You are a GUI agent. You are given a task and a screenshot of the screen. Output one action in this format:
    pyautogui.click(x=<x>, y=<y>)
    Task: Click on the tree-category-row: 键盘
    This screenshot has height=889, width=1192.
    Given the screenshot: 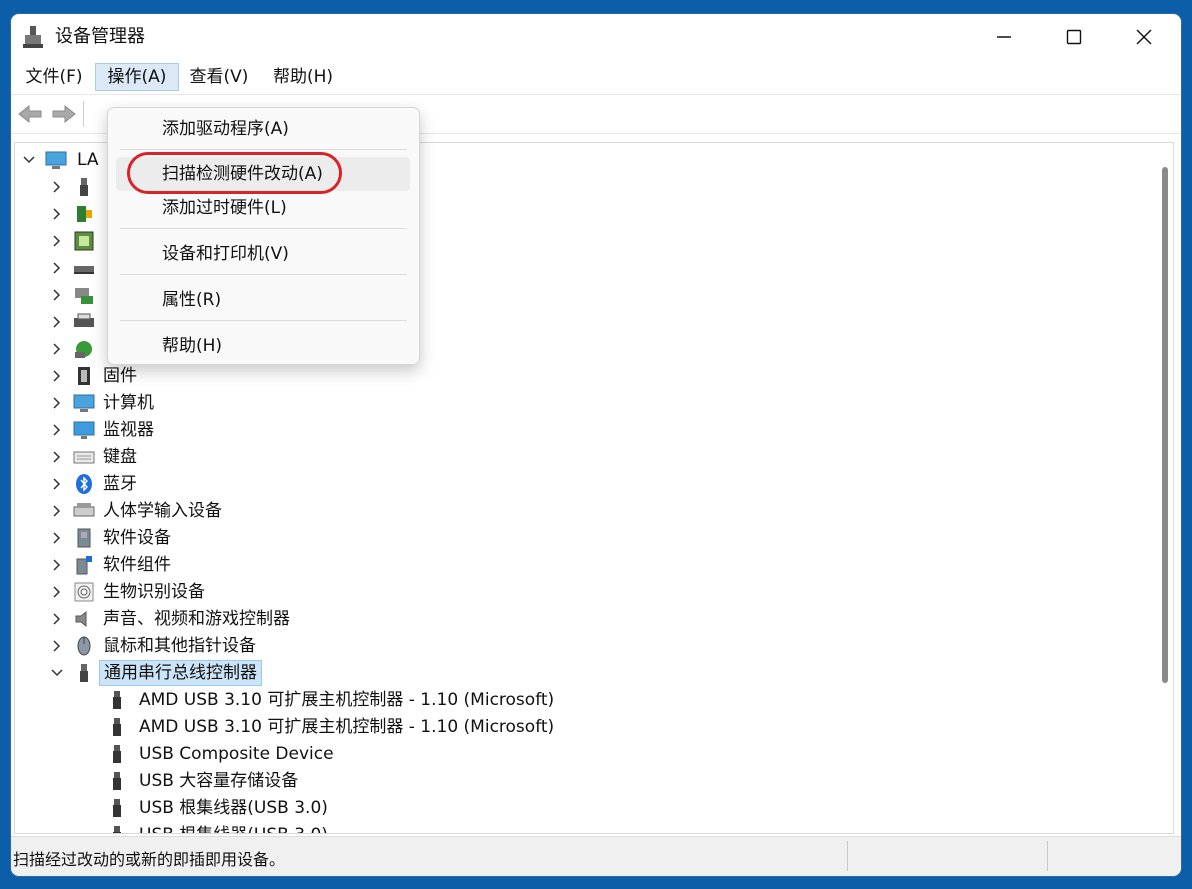 What is the action you would take?
    pyautogui.click(x=259, y=457)
    